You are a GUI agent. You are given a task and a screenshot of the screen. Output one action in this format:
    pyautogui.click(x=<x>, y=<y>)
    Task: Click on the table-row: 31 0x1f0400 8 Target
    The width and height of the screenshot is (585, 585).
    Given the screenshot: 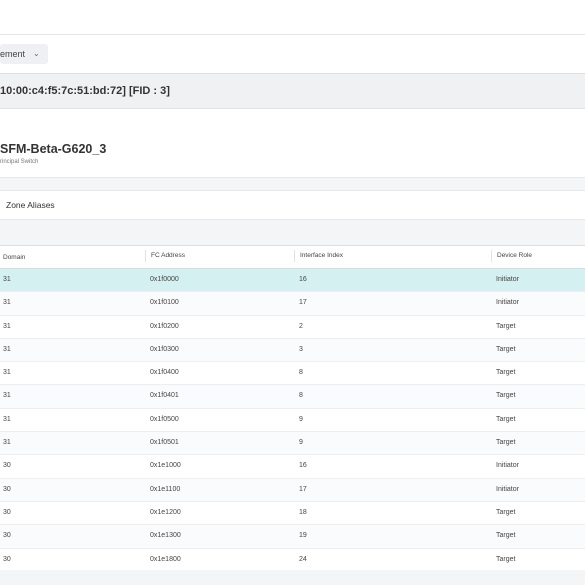 What is the action you would take?
    pyautogui.click(x=292, y=374)
    